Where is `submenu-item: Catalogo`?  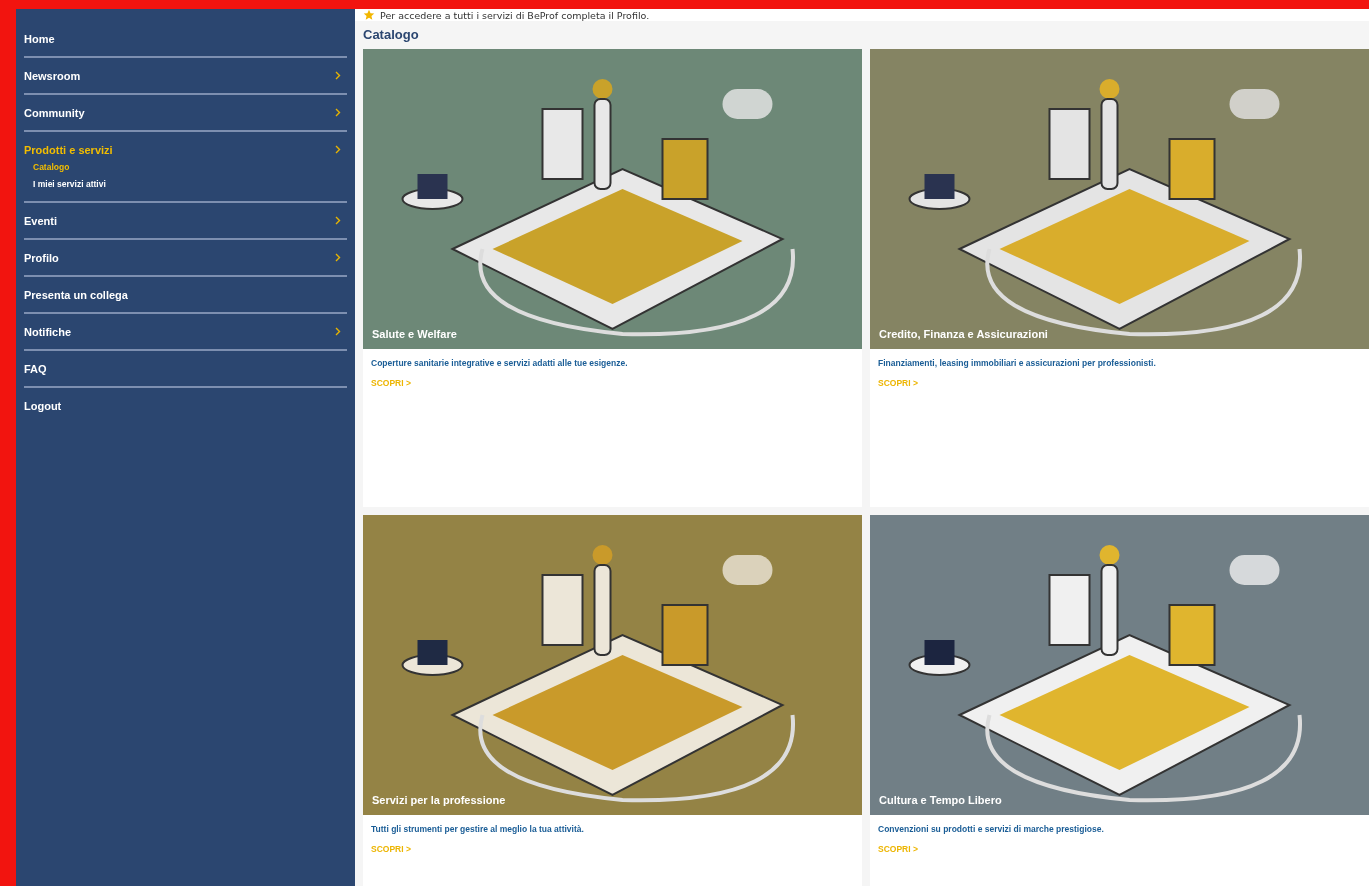
submenu-item: Catalogo is located at coordinates (190, 167).